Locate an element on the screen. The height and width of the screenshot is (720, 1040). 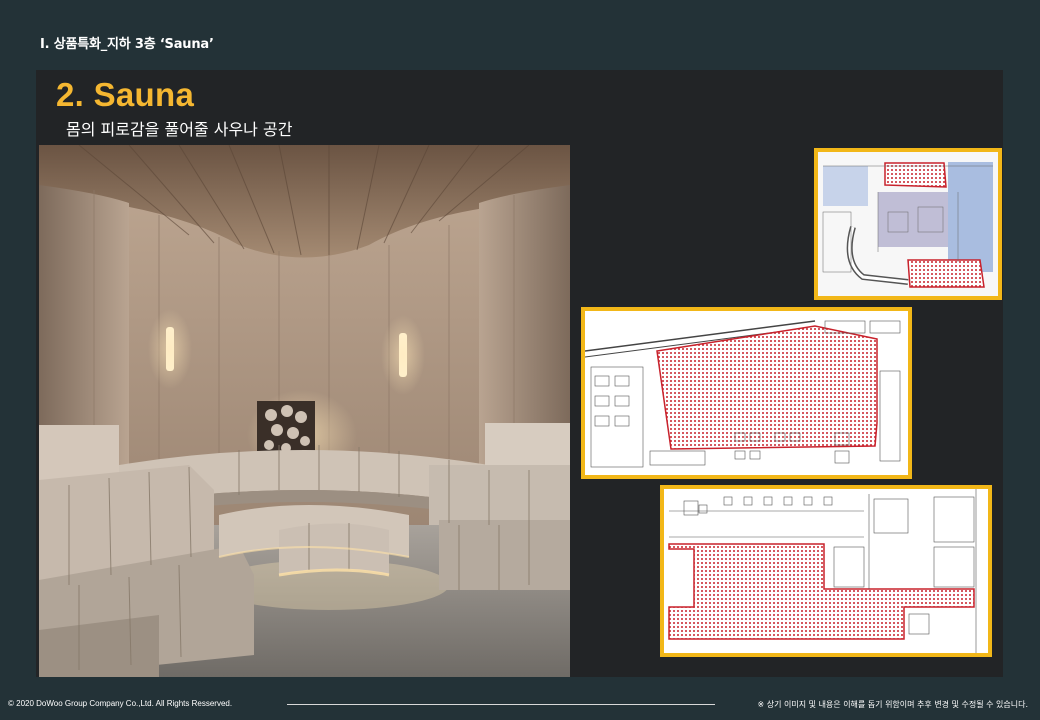
floor-plan-overview is located at coordinates (908, 224).